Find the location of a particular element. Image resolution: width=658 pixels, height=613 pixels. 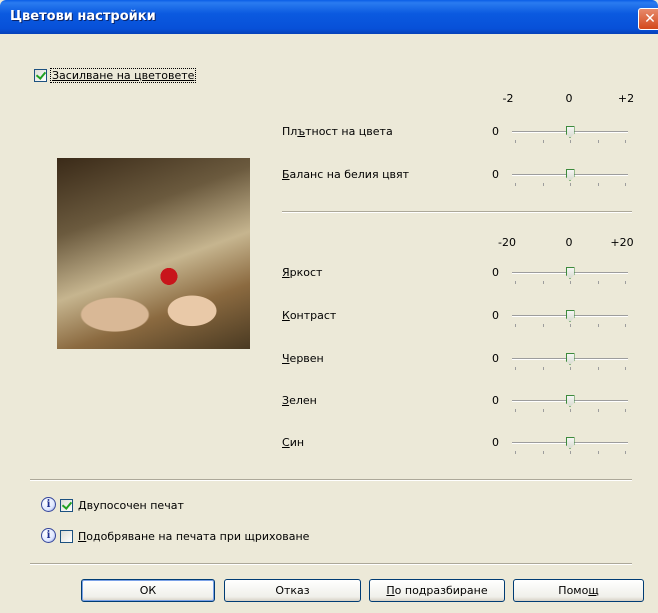

duplex-label: Двупосочен печат is located at coordinates (131, 505).